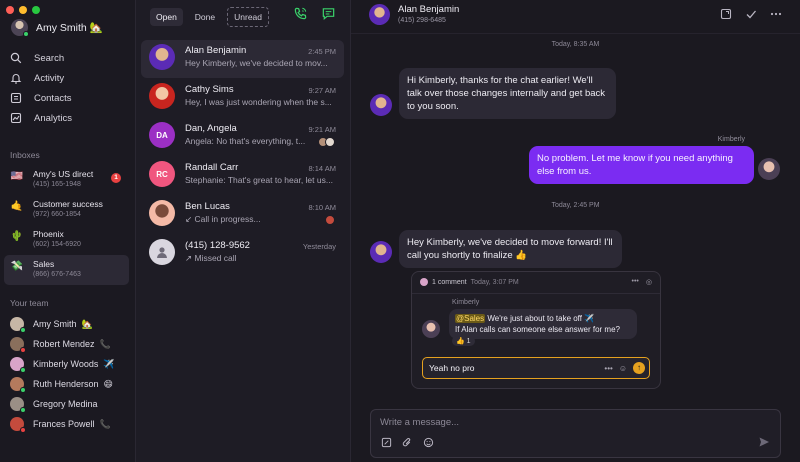  What do you see at coordinates (66, 210) in the screenshot?
I see `inbox-item: 🤙 Customer success (972) 660-1854` at bounding box center [66, 210].